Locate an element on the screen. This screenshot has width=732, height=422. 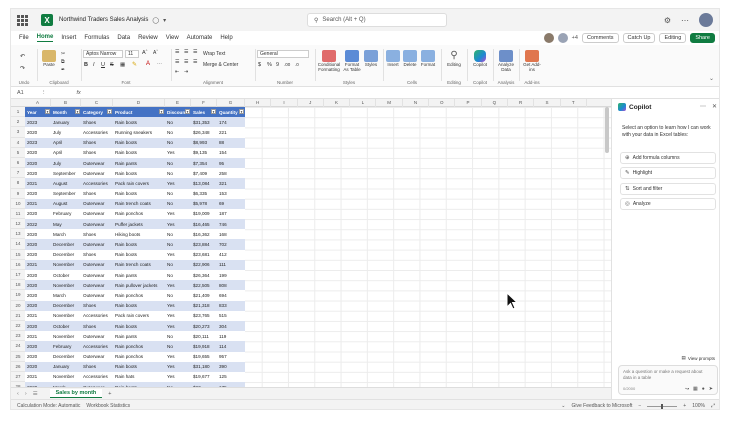
menu-formulas: Formulas is located at coordinates (96, 38).